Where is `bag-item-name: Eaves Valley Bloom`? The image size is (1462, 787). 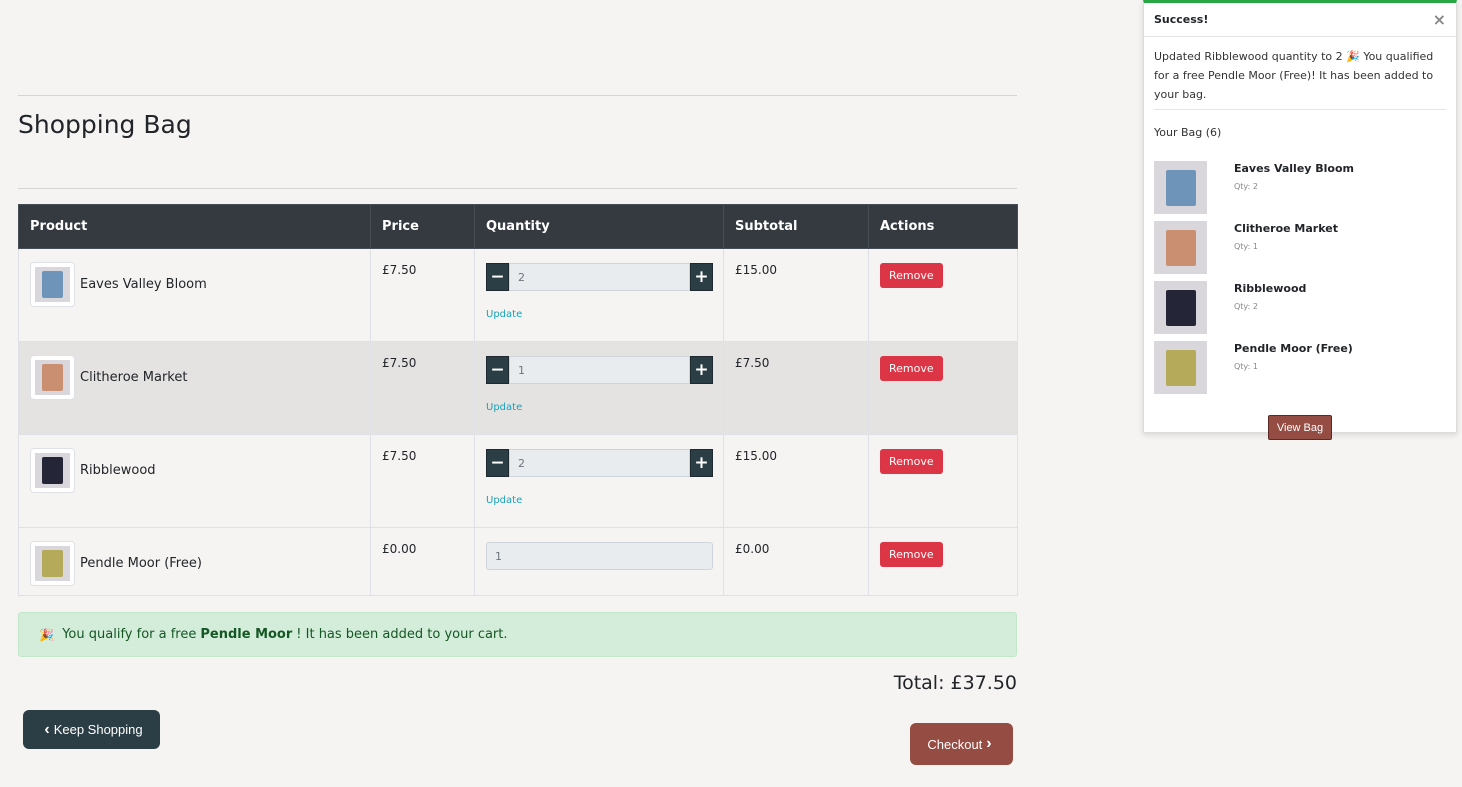 bag-item-name: Eaves Valley Bloom is located at coordinates (1294, 168).